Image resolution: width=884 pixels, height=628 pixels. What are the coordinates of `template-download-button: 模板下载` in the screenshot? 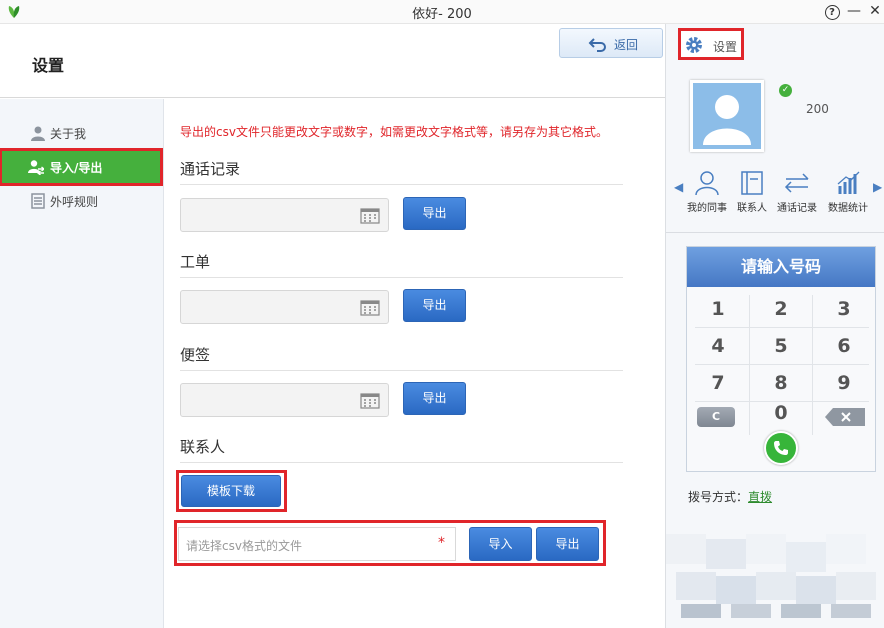 It's located at (231, 491).